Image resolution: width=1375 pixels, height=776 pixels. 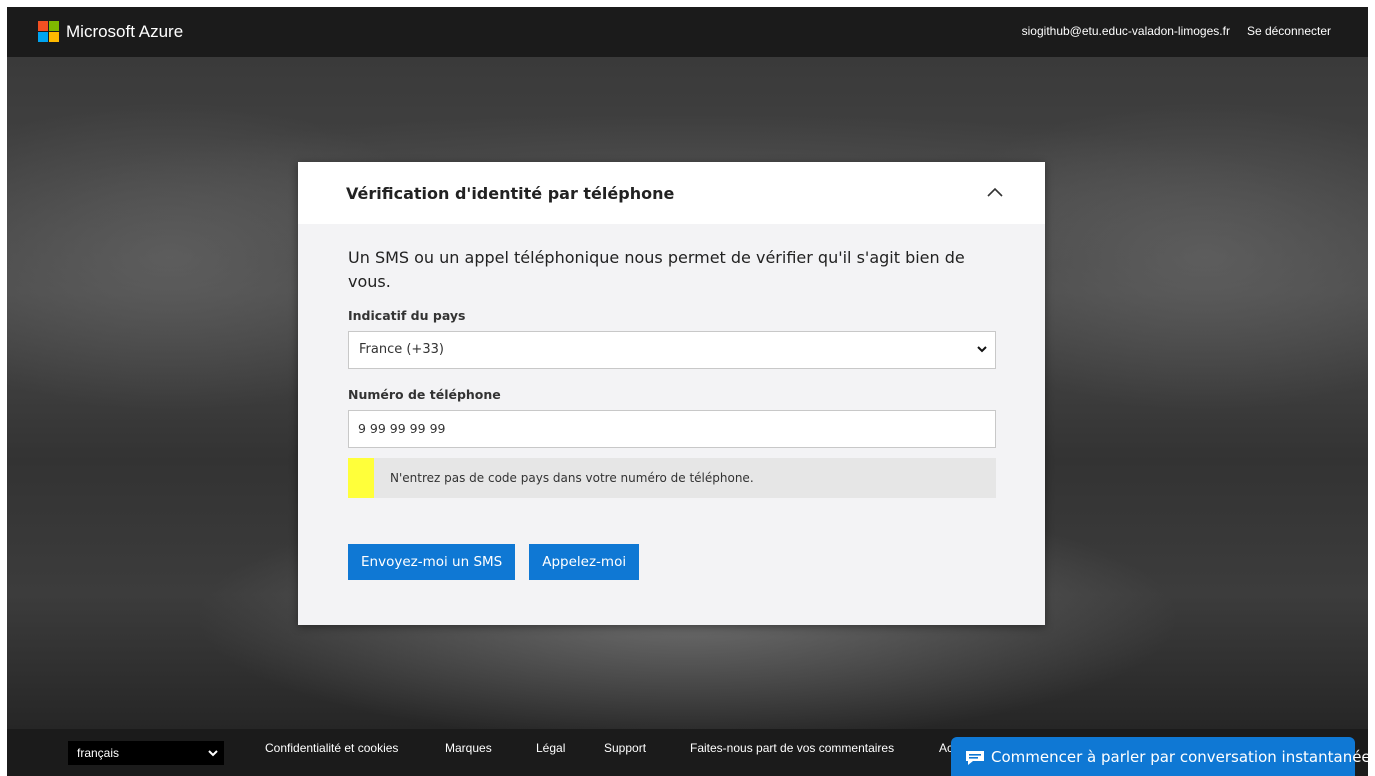 What do you see at coordinates (672, 350) in the screenshot?
I see `country-code-select: France (+33)` at bounding box center [672, 350].